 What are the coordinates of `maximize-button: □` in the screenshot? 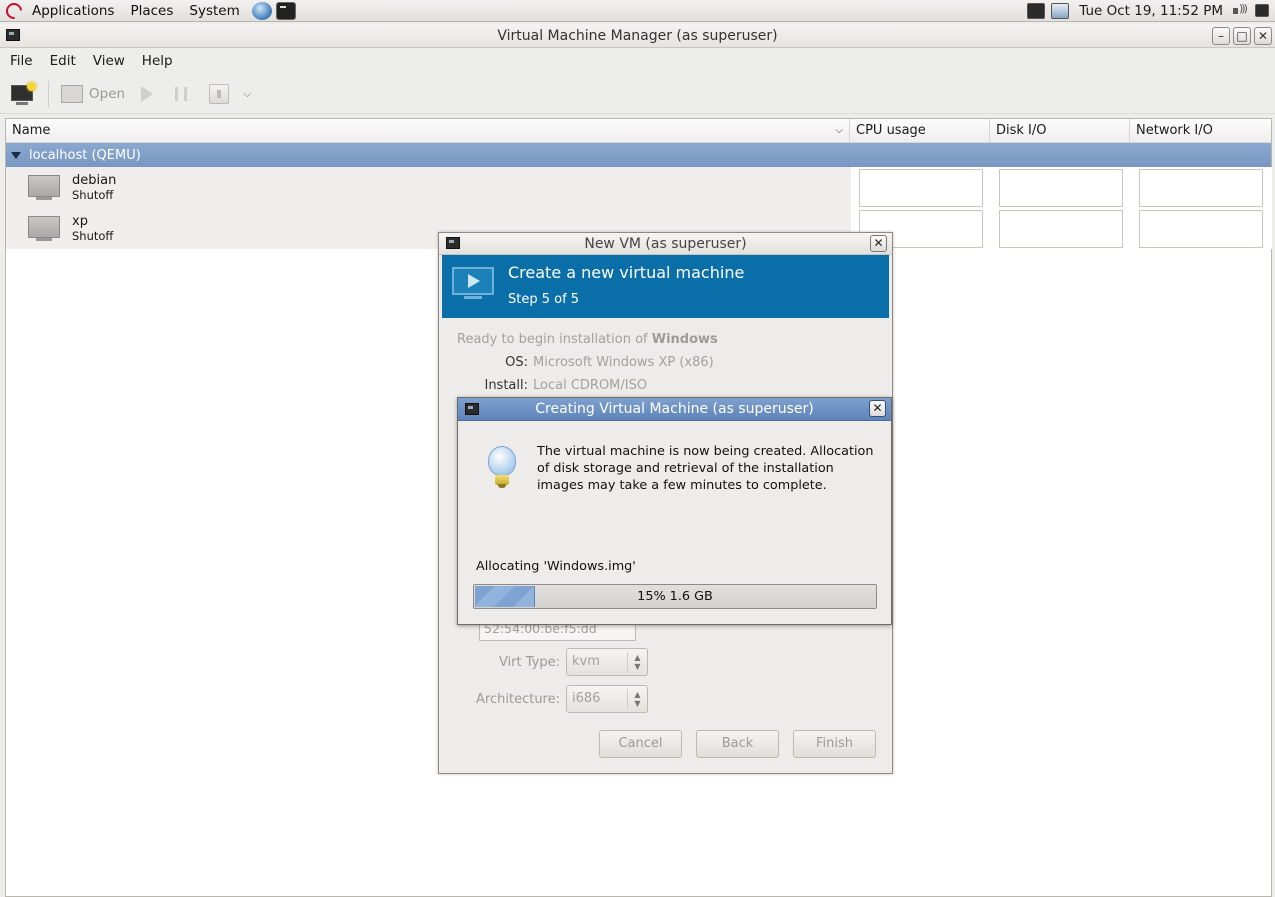 It's located at (1242, 36).